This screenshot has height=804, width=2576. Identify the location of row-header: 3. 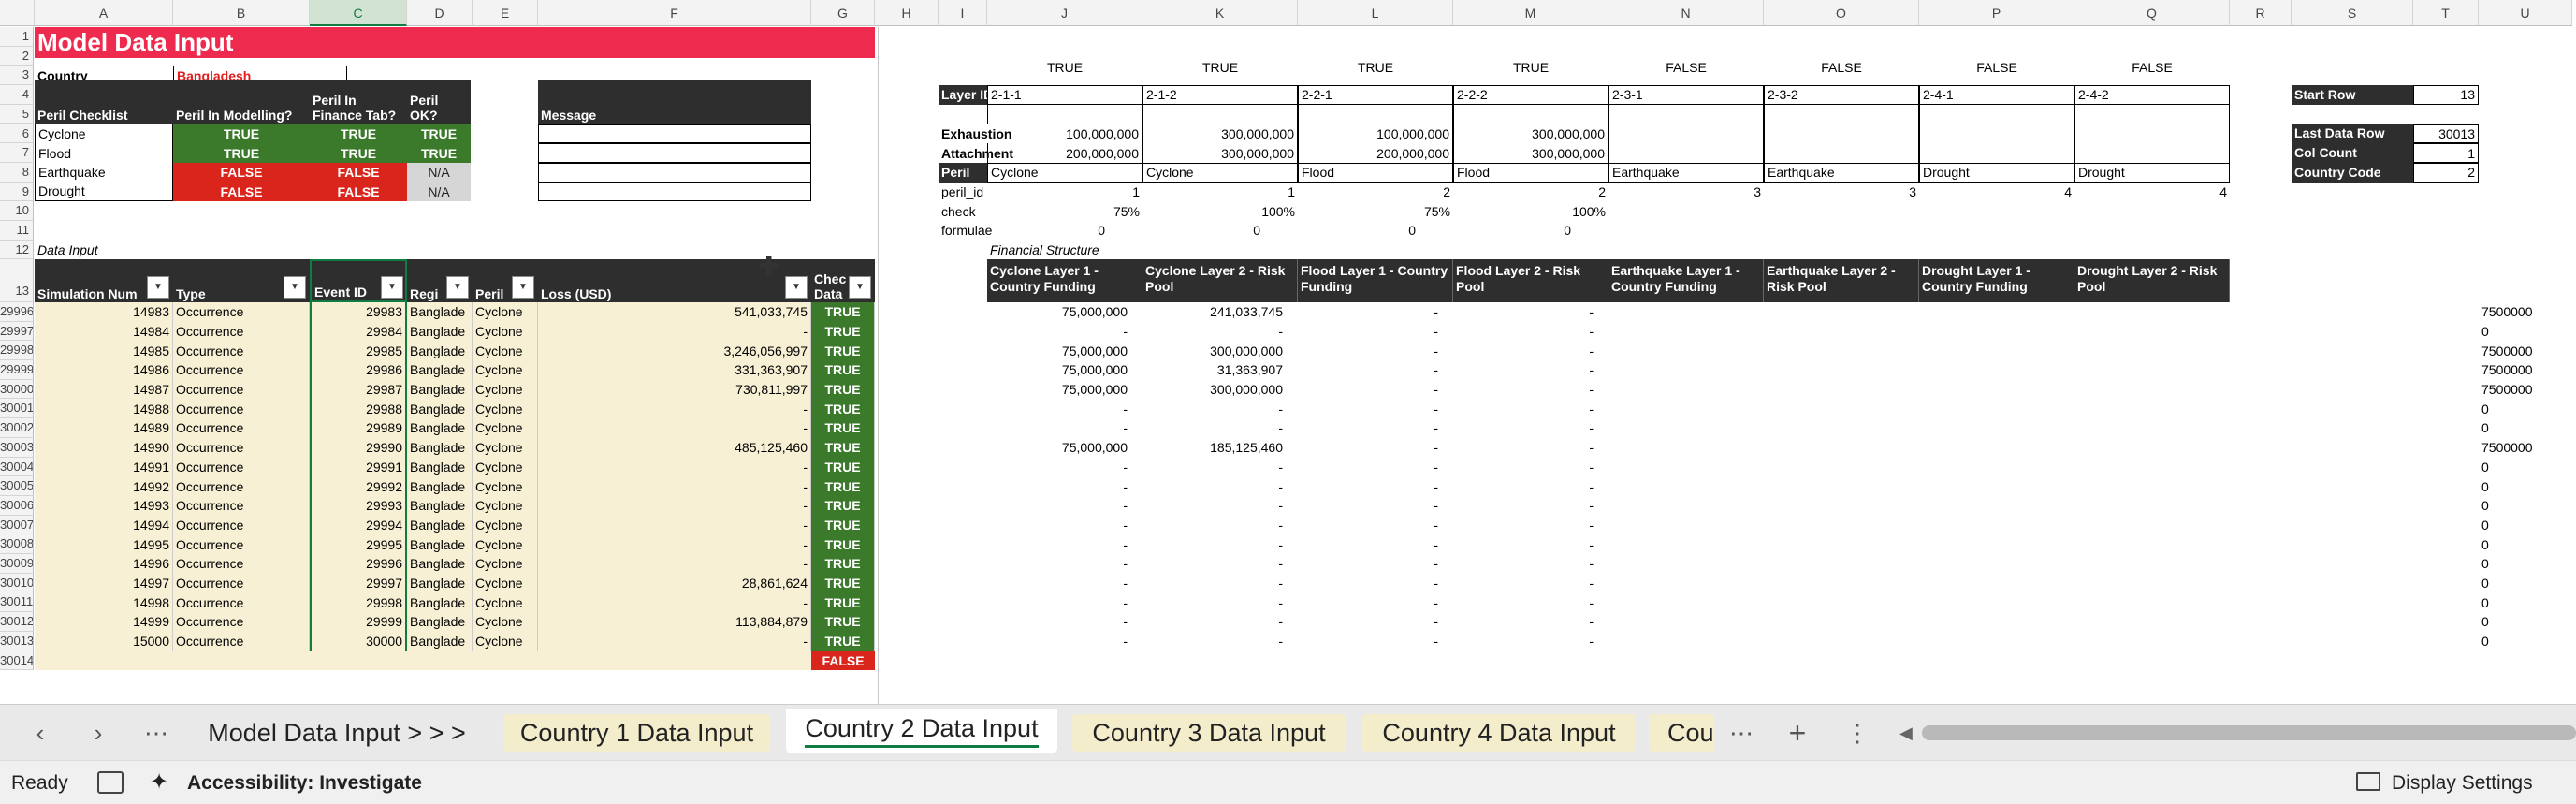
(17, 76).